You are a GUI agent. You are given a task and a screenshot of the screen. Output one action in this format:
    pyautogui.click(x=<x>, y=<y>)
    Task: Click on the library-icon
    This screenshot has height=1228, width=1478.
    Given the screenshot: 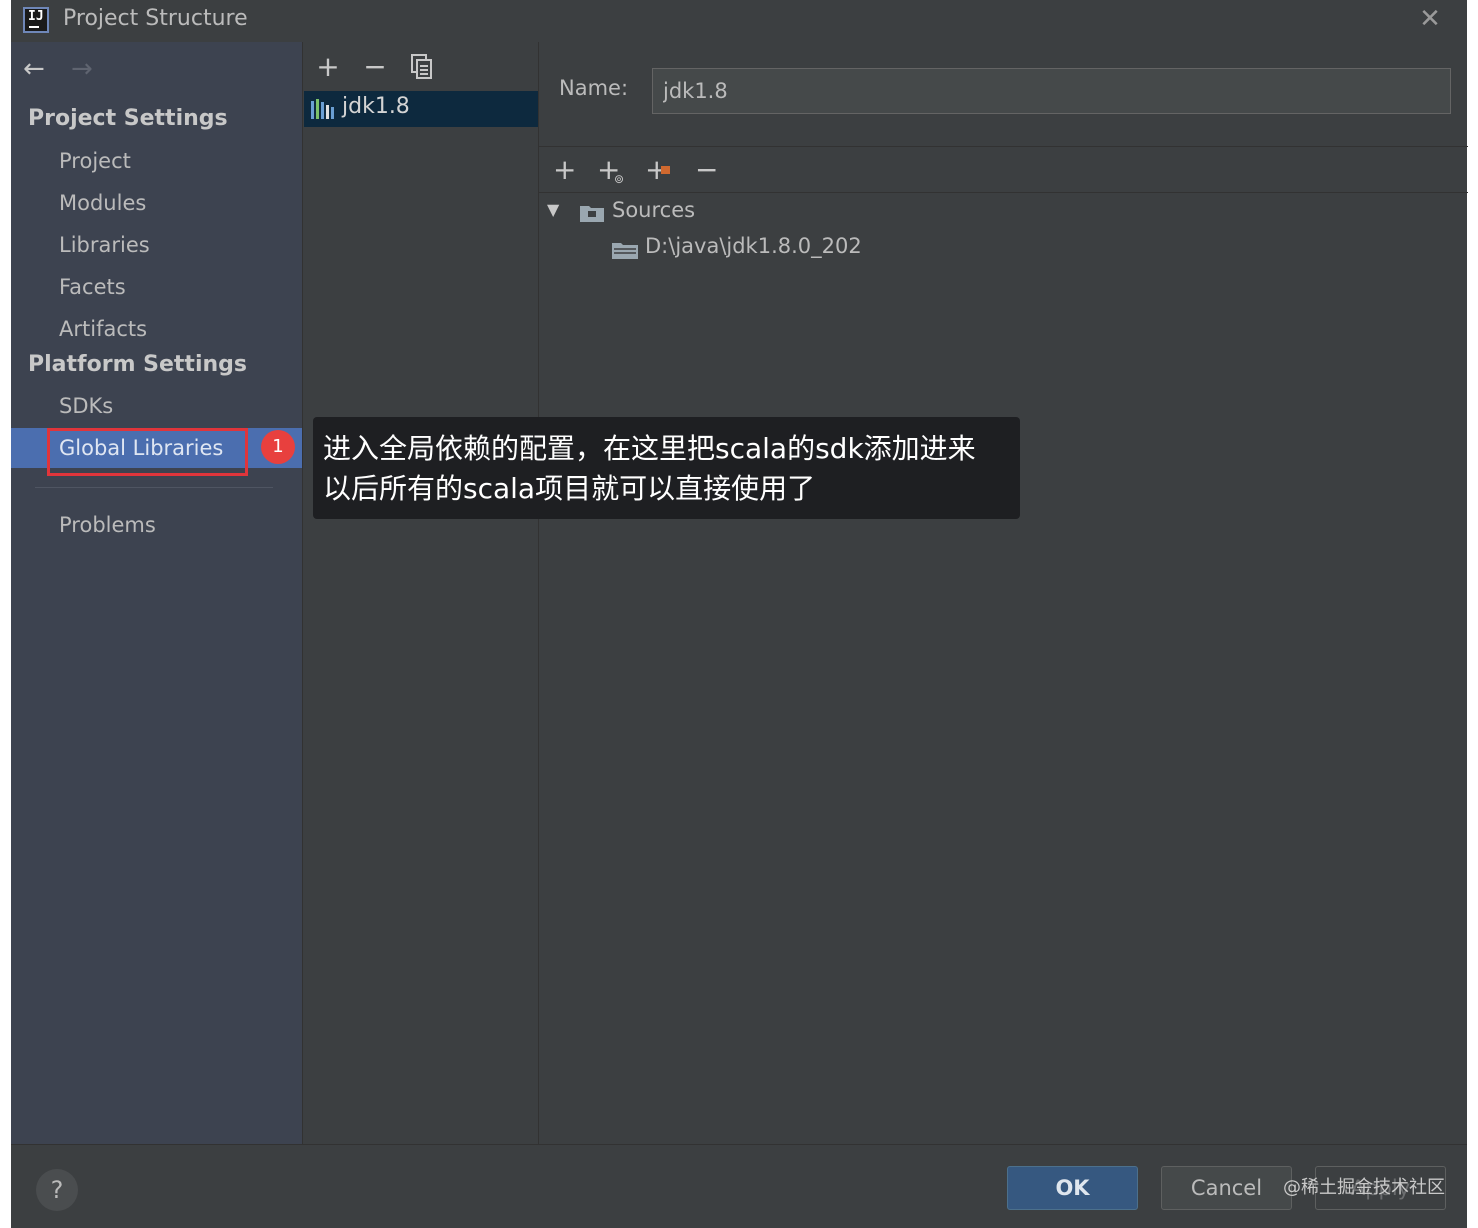 What is the action you would take?
    pyautogui.click(x=322, y=109)
    